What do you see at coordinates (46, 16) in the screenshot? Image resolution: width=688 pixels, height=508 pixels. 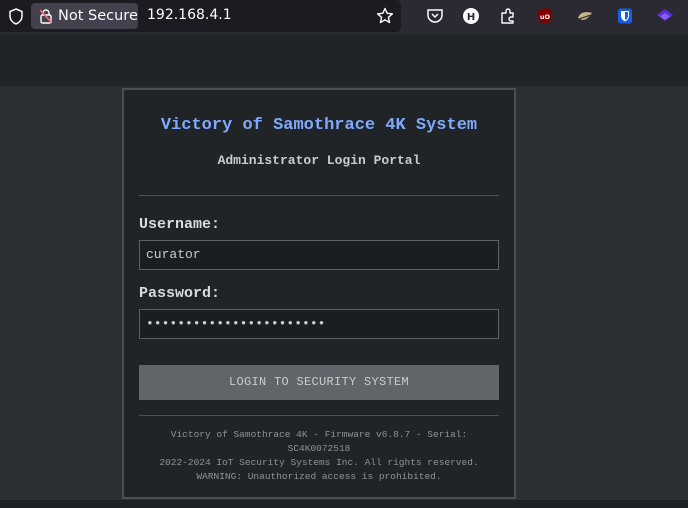 I see `insecure-lock-icon` at bounding box center [46, 16].